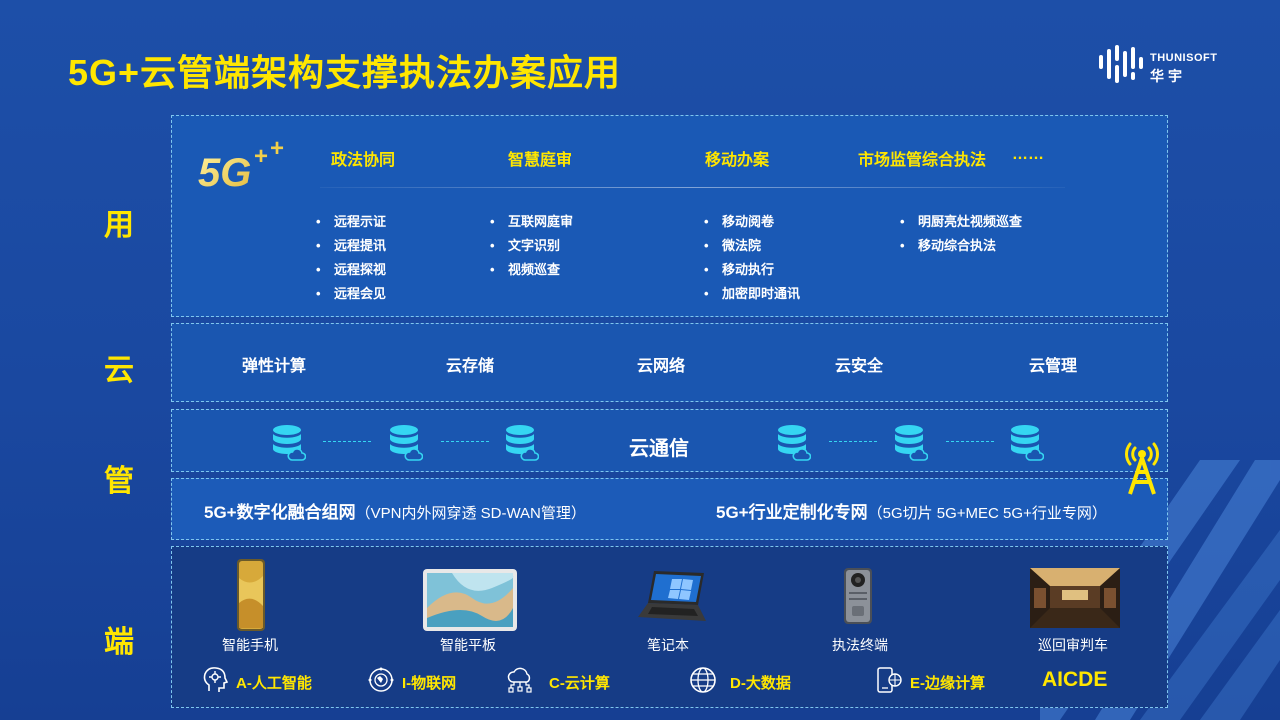 This screenshot has width=1280, height=720. I want to click on list-item: 远程会见, so click(351, 294).